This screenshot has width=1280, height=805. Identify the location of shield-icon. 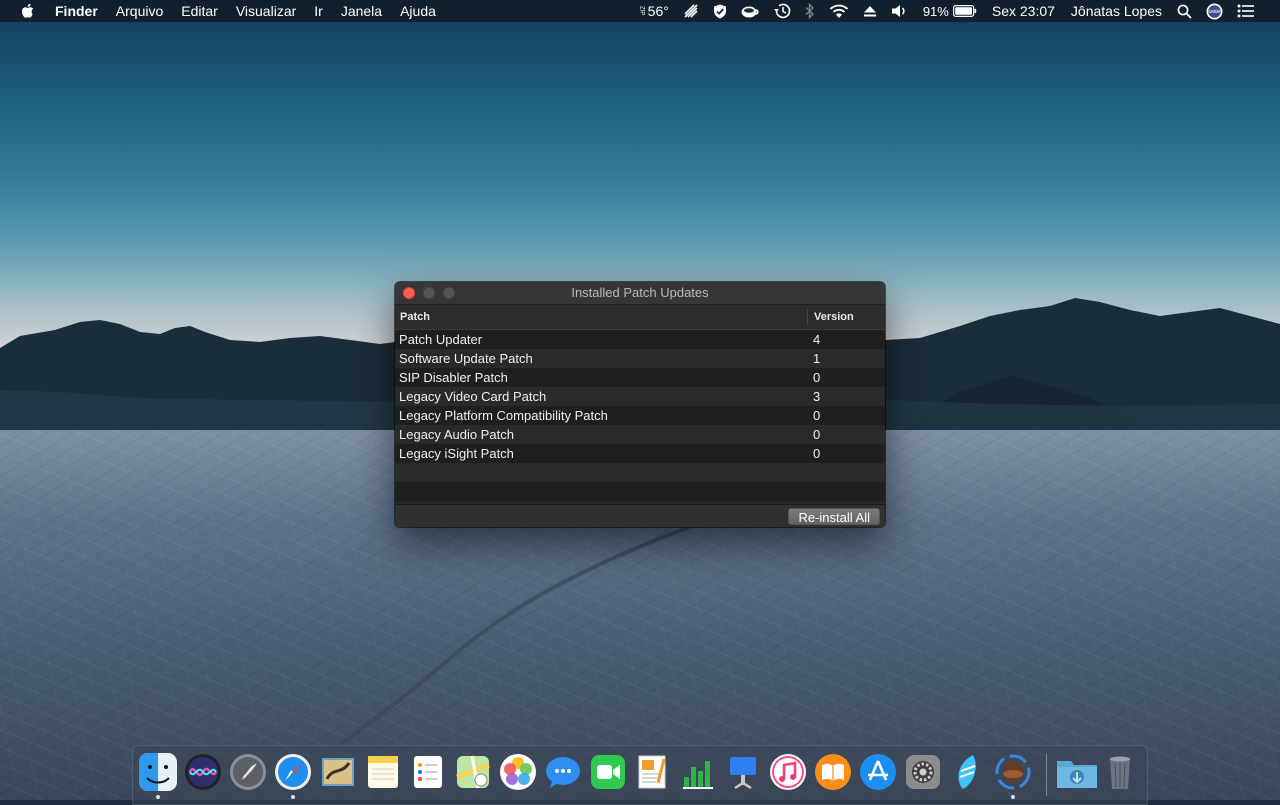
(720, 11).